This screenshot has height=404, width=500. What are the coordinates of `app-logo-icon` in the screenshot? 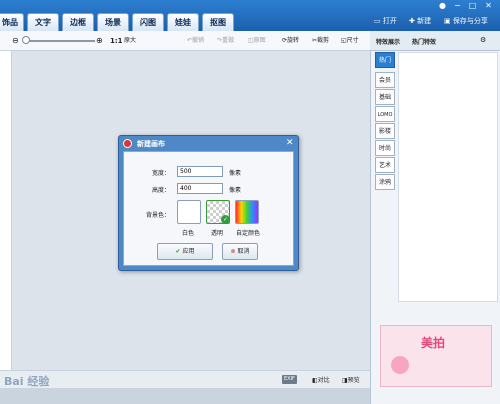 It's located at (127, 143).